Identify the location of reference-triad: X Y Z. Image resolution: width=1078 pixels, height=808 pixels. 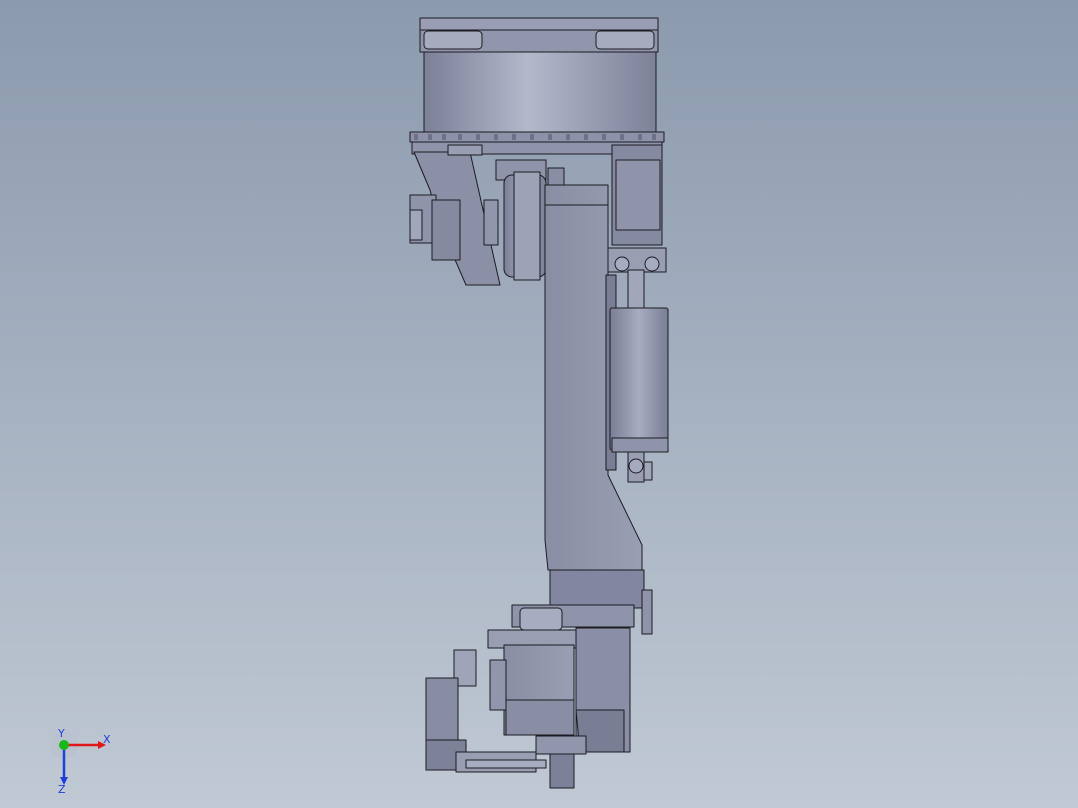
(80, 761).